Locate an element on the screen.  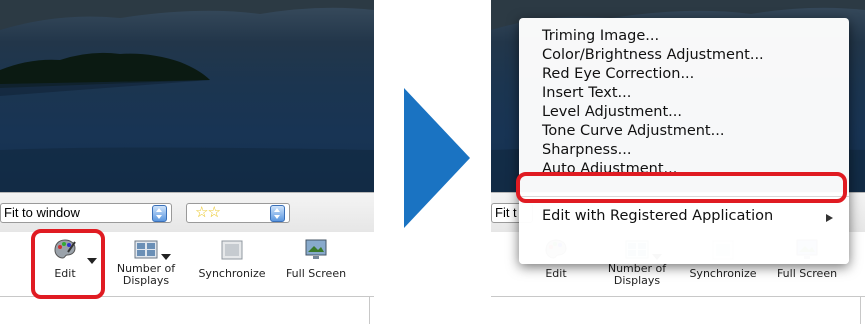
edit-highlight is located at coordinates (68, 264).